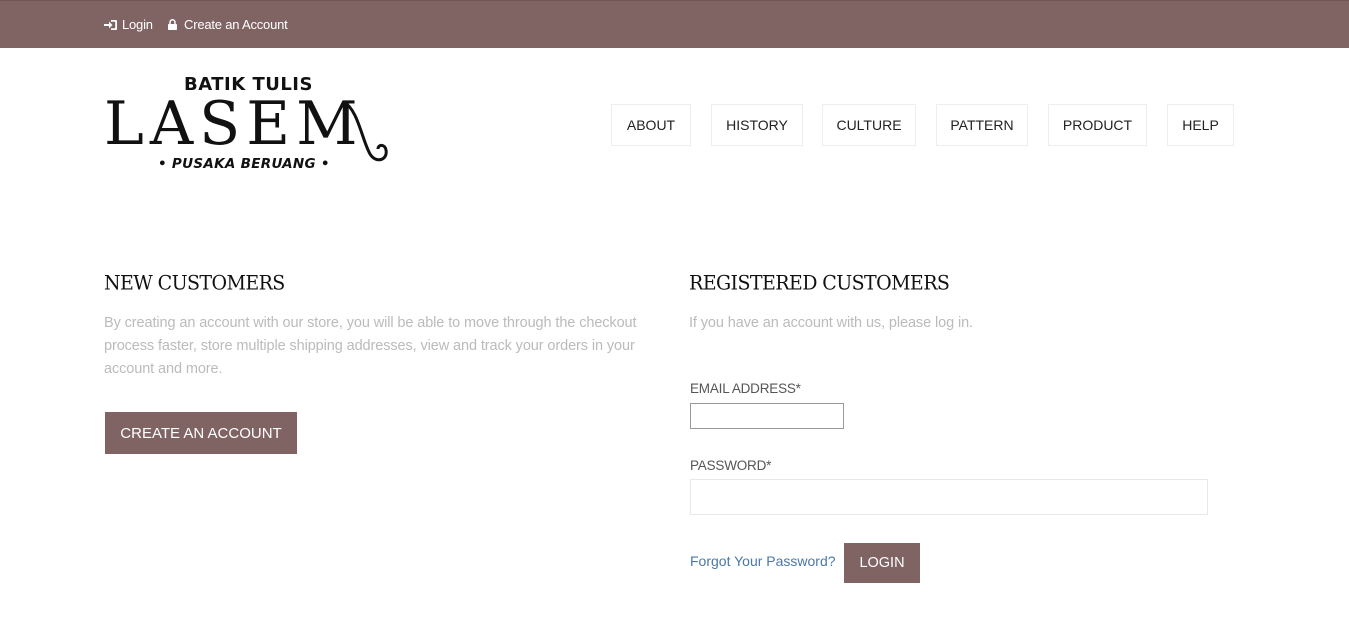  I want to click on forgot-password-link: Forgot Your Password?, so click(763, 561).